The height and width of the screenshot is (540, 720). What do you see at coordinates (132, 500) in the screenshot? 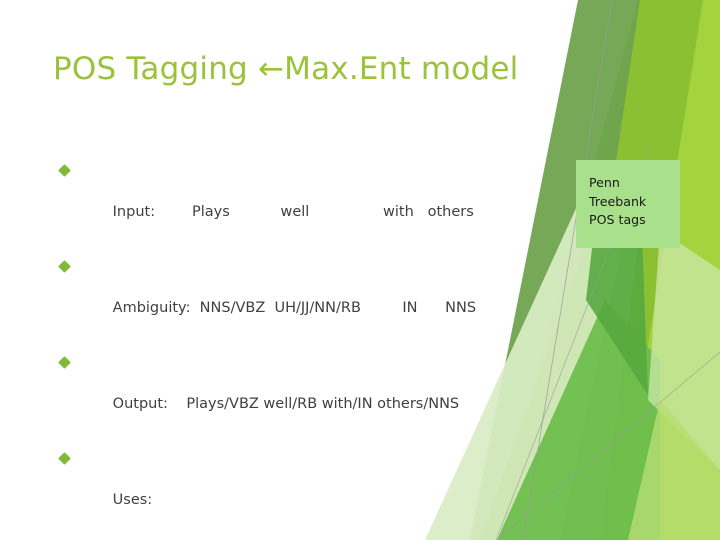
I see `list-item-label: Uses:` at bounding box center [132, 500].